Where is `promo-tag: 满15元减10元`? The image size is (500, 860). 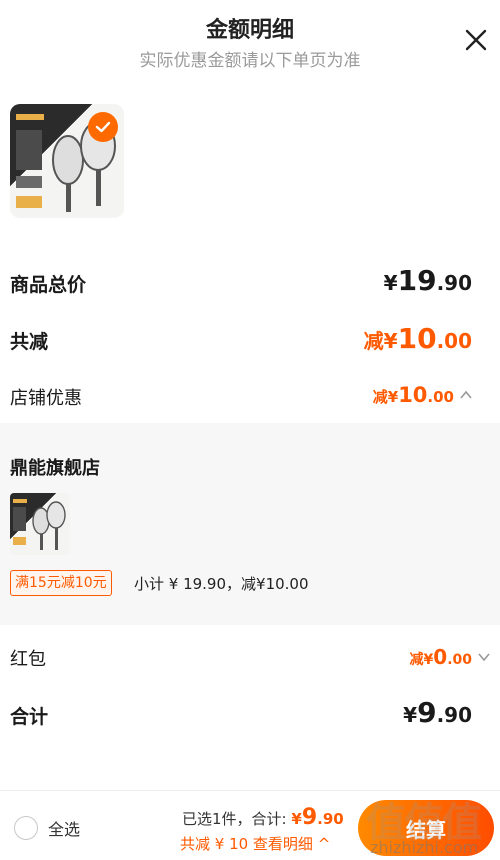
promo-tag: 满15元减10元 is located at coordinates (61, 583).